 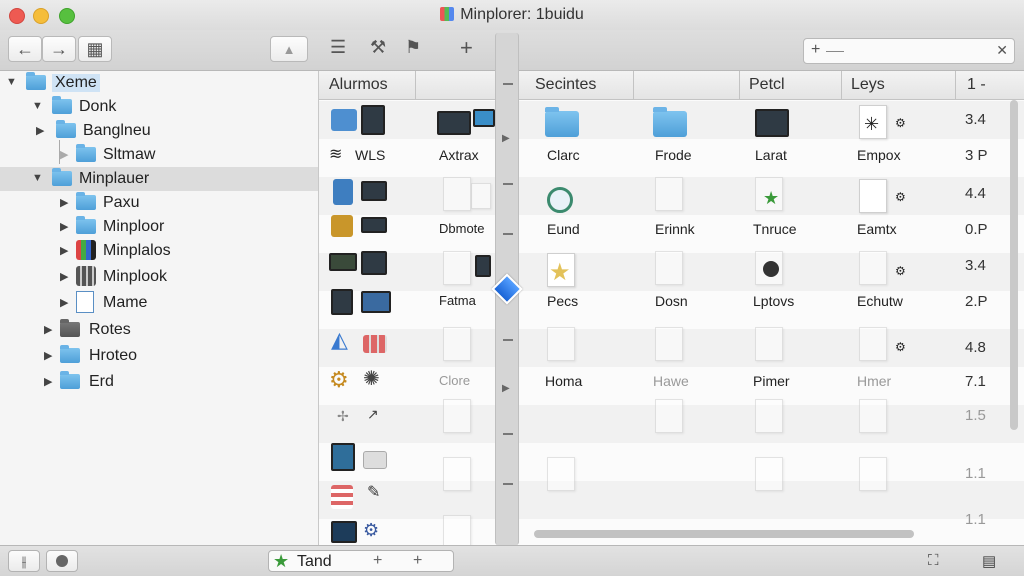 I want to click on display-icon, so click(x=484, y=118).